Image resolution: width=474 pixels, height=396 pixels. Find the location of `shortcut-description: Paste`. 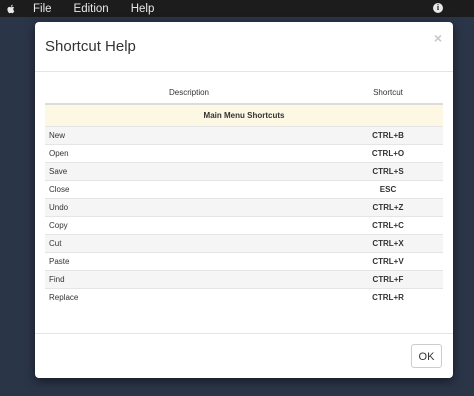

shortcut-description: Paste is located at coordinates (189, 261).